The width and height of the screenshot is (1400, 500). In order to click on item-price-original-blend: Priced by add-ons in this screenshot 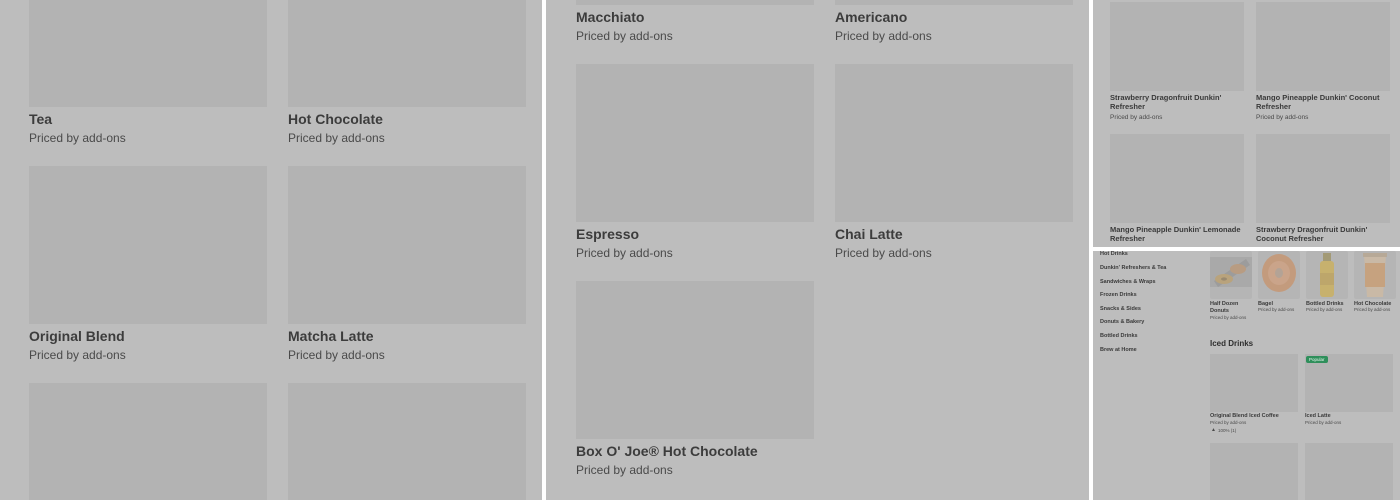, I will do `click(77, 355)`.